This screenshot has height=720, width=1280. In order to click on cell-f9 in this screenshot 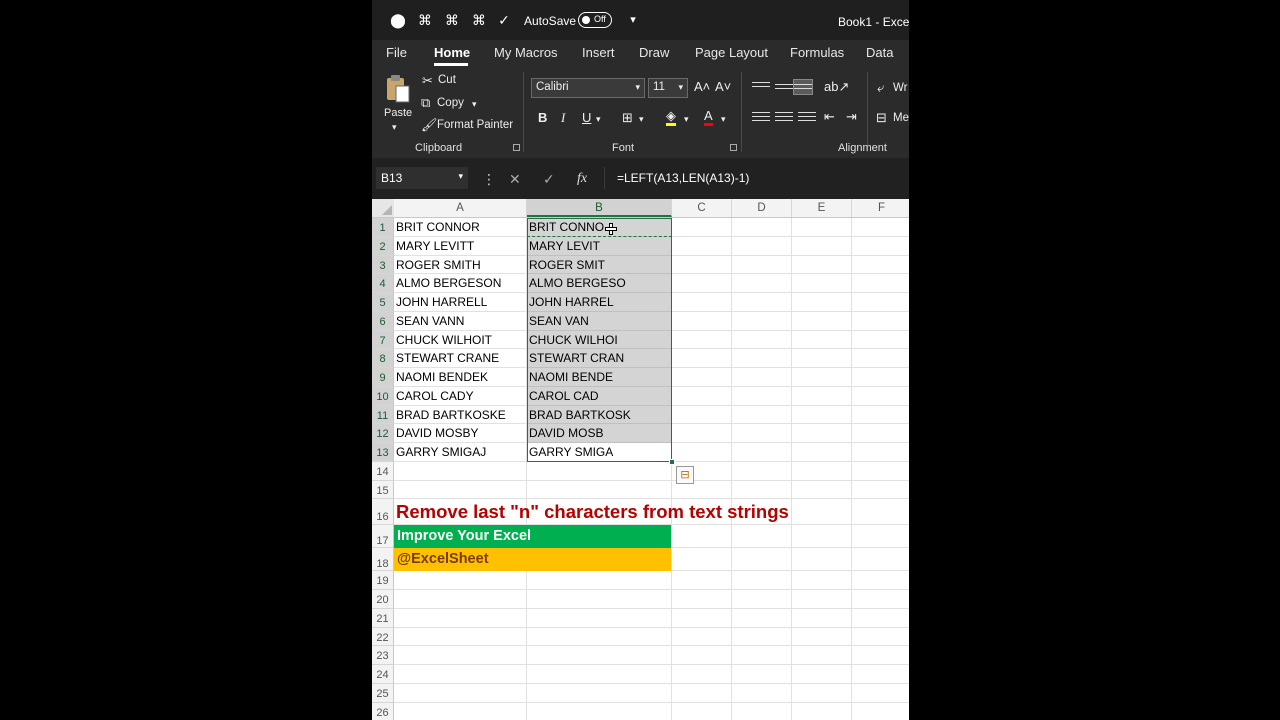, I will do `click(880, 377)`.